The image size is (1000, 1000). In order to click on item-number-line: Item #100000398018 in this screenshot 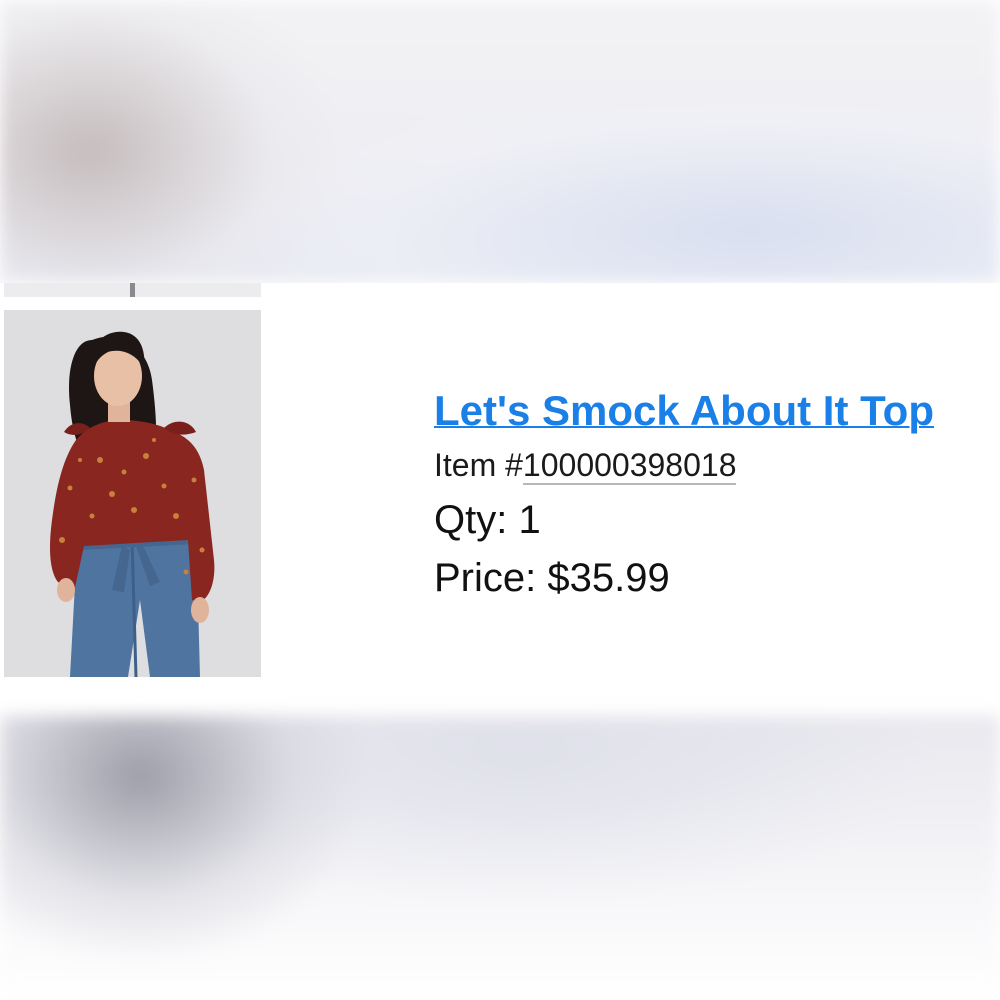, I will do `click(717, 465)`.